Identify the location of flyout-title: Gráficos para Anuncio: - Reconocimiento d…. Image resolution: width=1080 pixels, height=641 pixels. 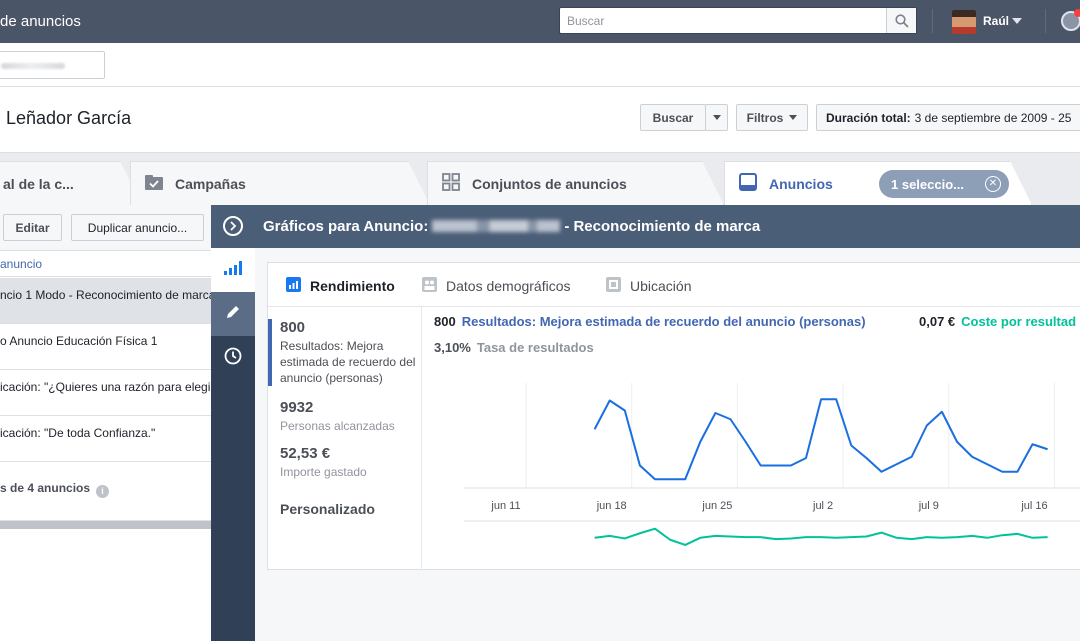
(511, 226).